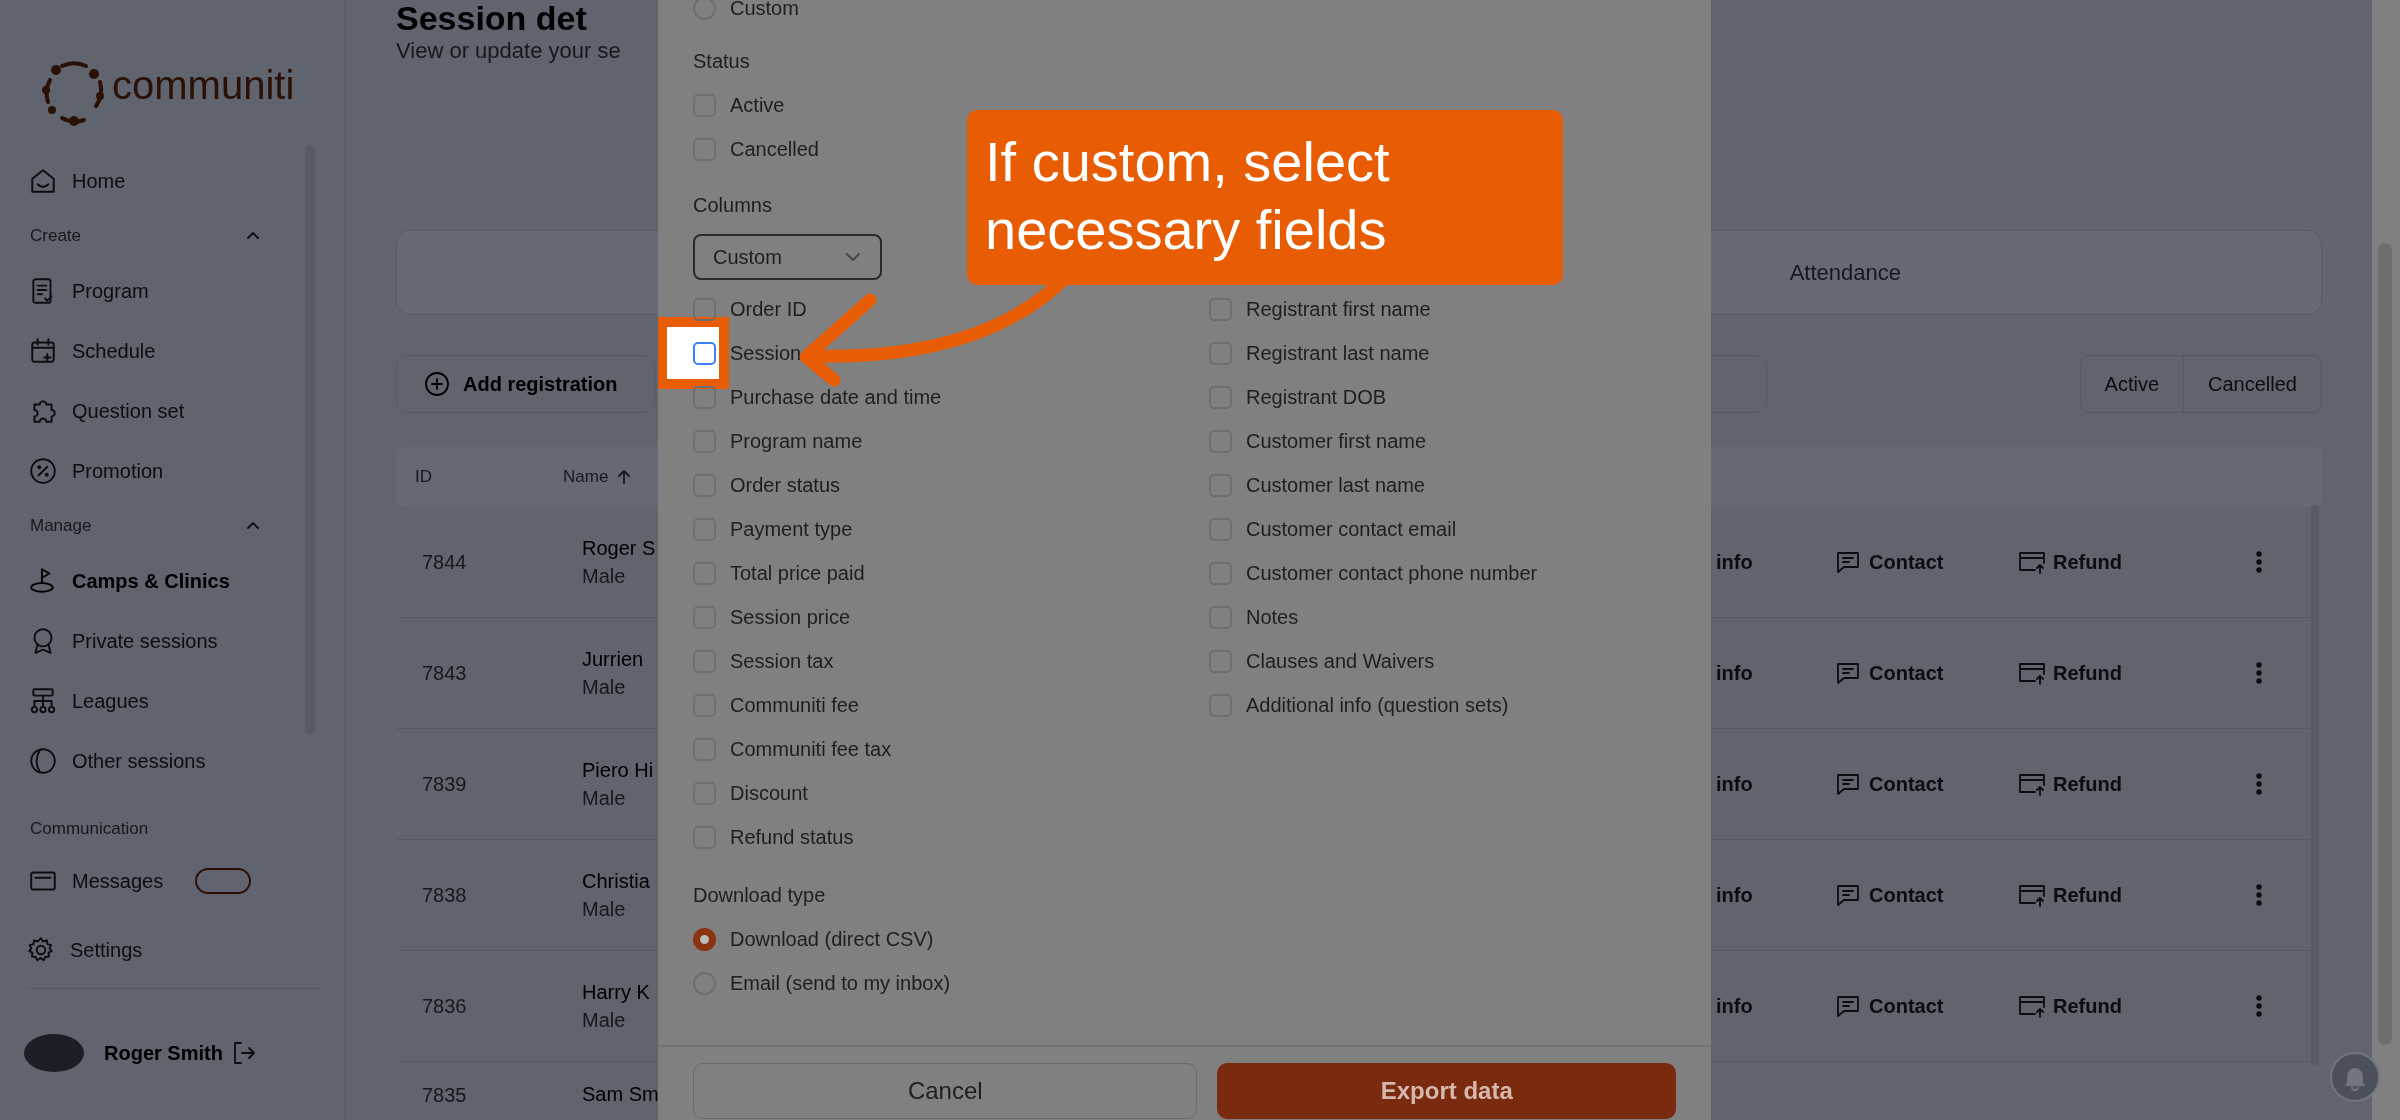  I want to click on option-label: Total price paid, so click(797, 573).